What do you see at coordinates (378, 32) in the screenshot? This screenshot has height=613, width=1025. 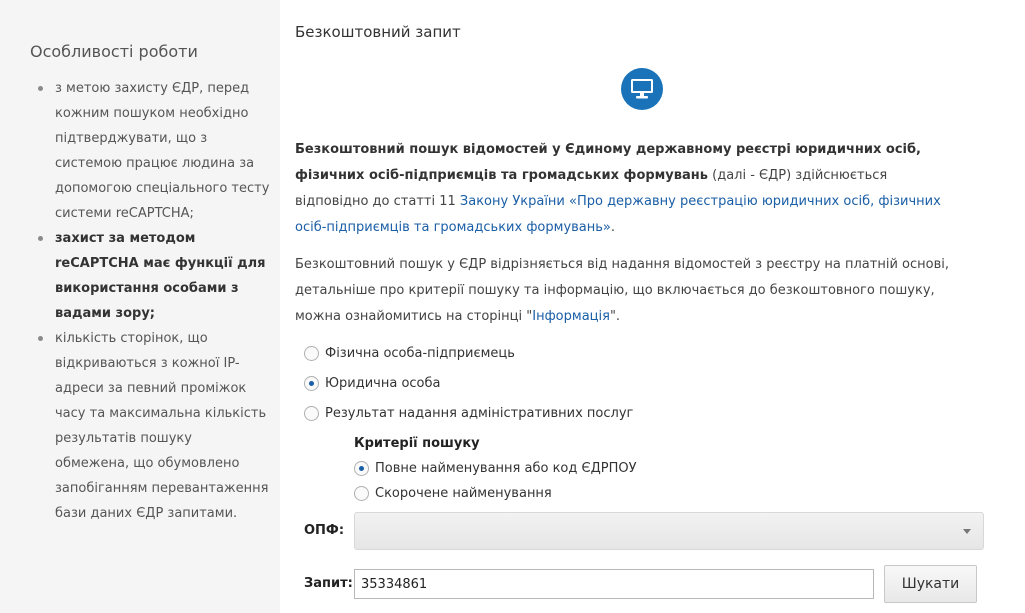 I see `page-title: Безкоштовний запит` at bounding box center [378, 32].